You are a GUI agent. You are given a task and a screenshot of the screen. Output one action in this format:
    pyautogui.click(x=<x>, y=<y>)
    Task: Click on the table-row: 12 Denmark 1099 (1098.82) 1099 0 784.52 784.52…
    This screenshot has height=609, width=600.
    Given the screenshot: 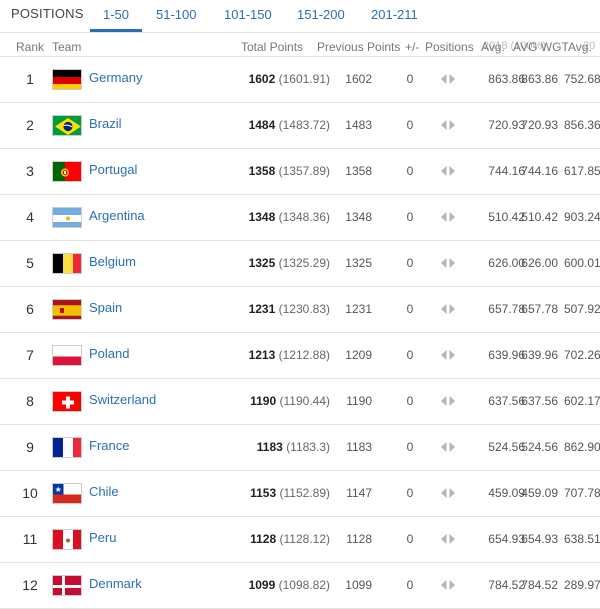 What is the action you would take?
    pyautogui.click(x=300, y=586)
    